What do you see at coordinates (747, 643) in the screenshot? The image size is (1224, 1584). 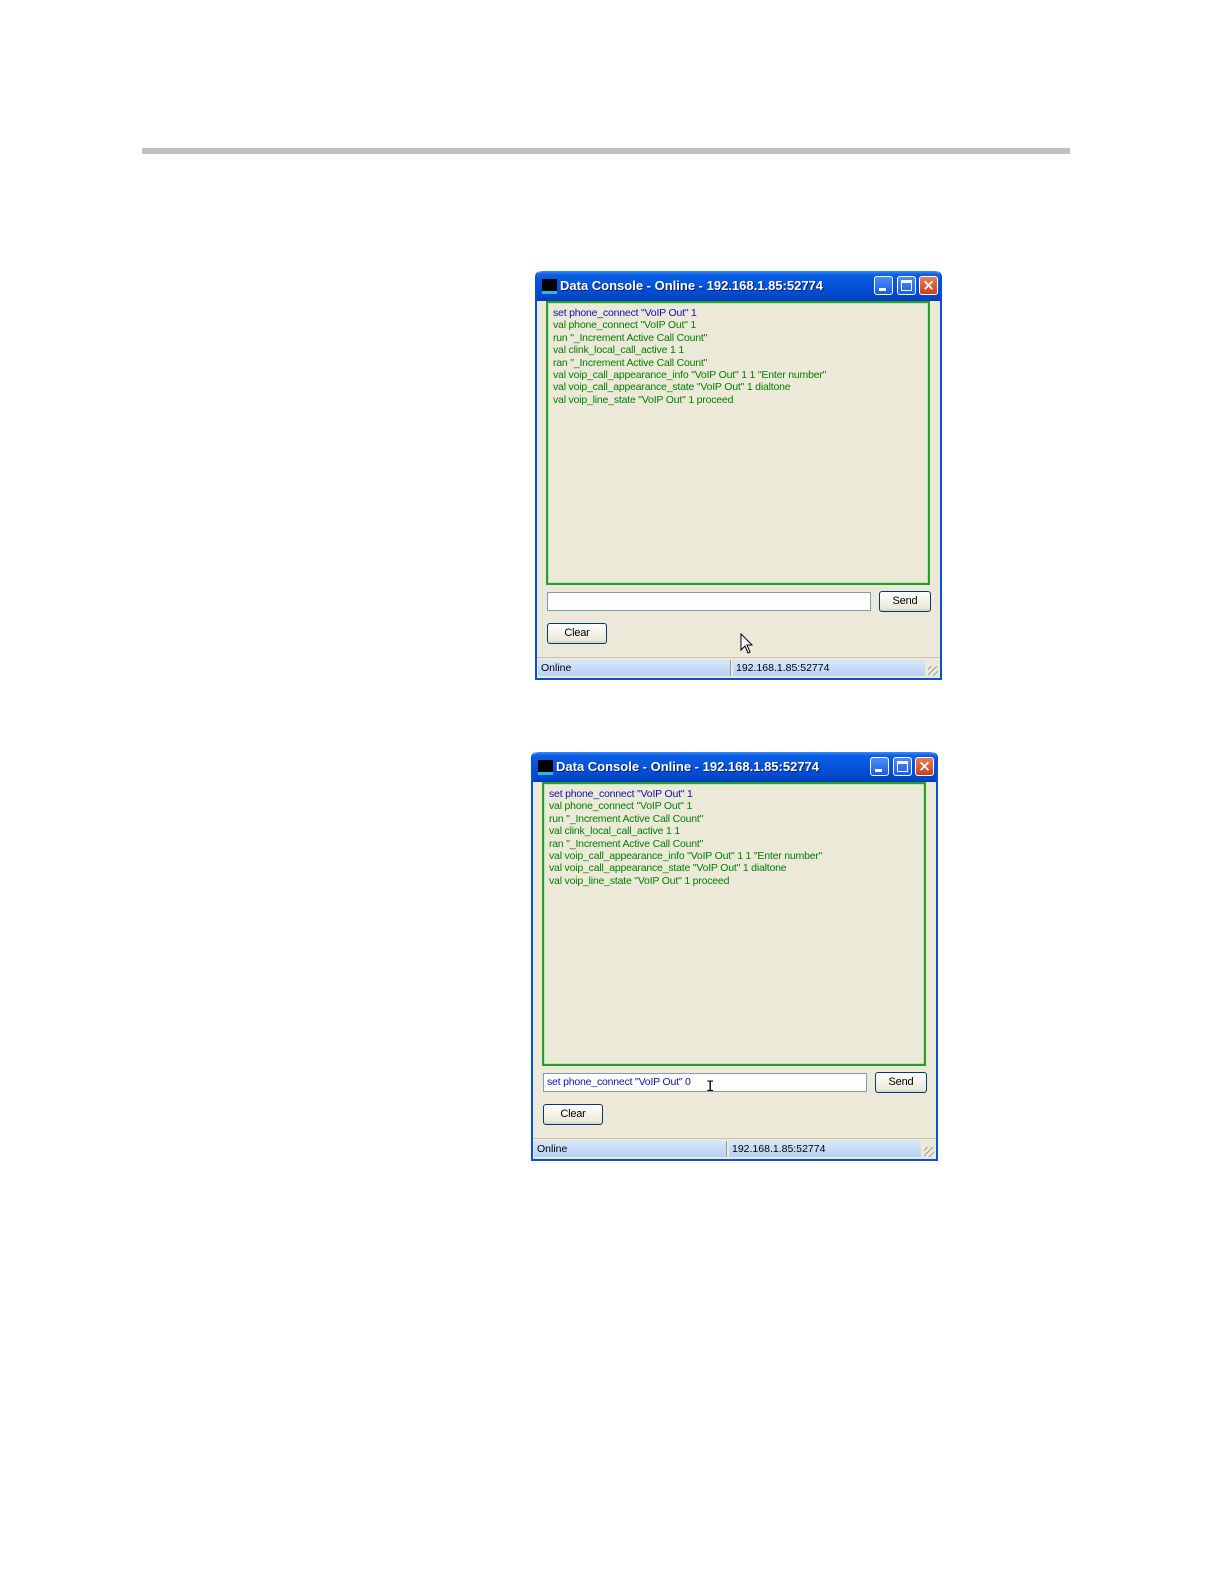 I see `mouse-pointer-icon` at bounding box center [747, 643].